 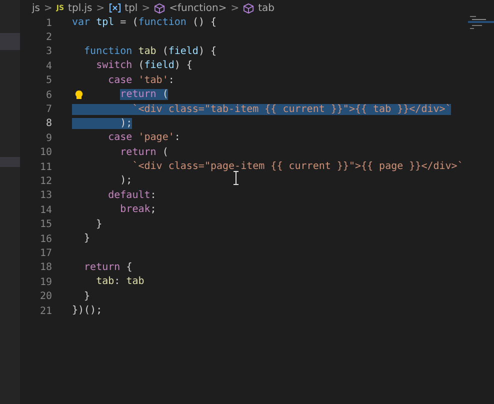 I want to click on line-number: 17, so click(x=45, y=253).